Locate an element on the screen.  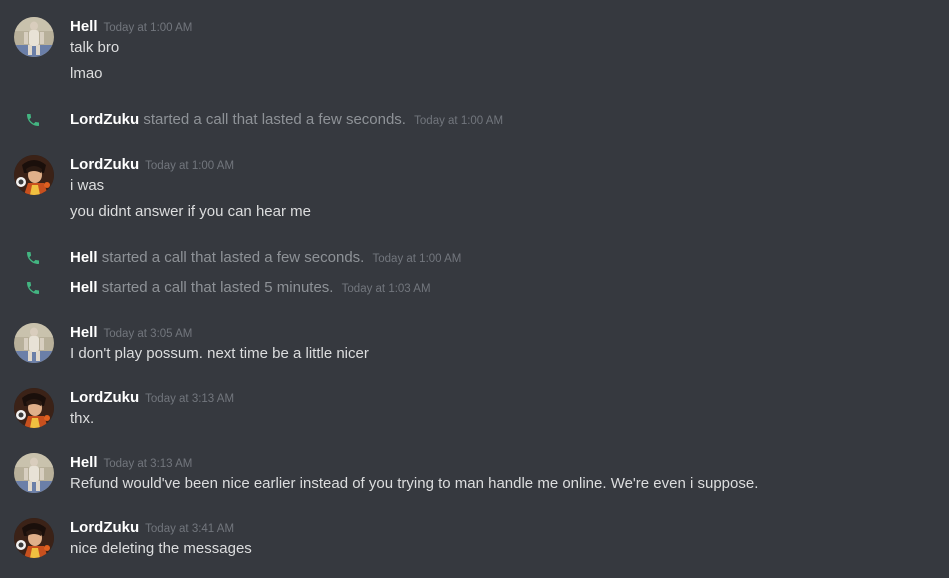
message-timestamp: Today at 3:05 AM is located at coordinates (148, 334).